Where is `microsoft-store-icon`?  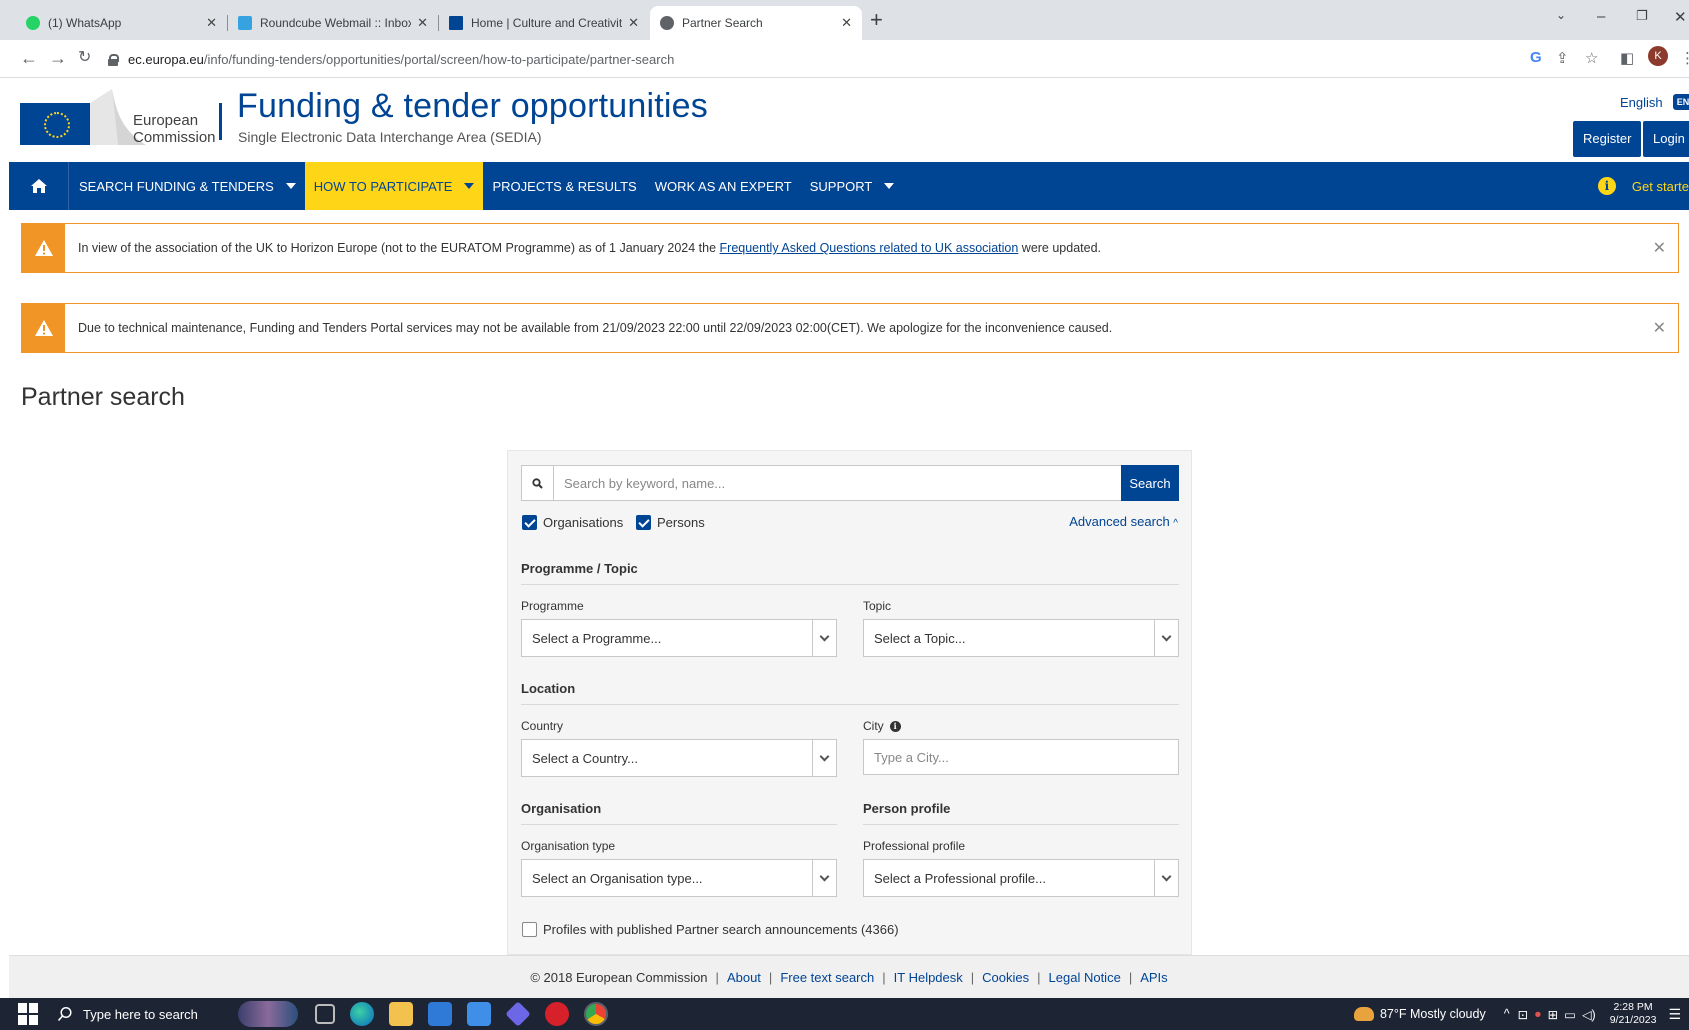
microsoft-store-icon is located at coordinates (440, 1014).